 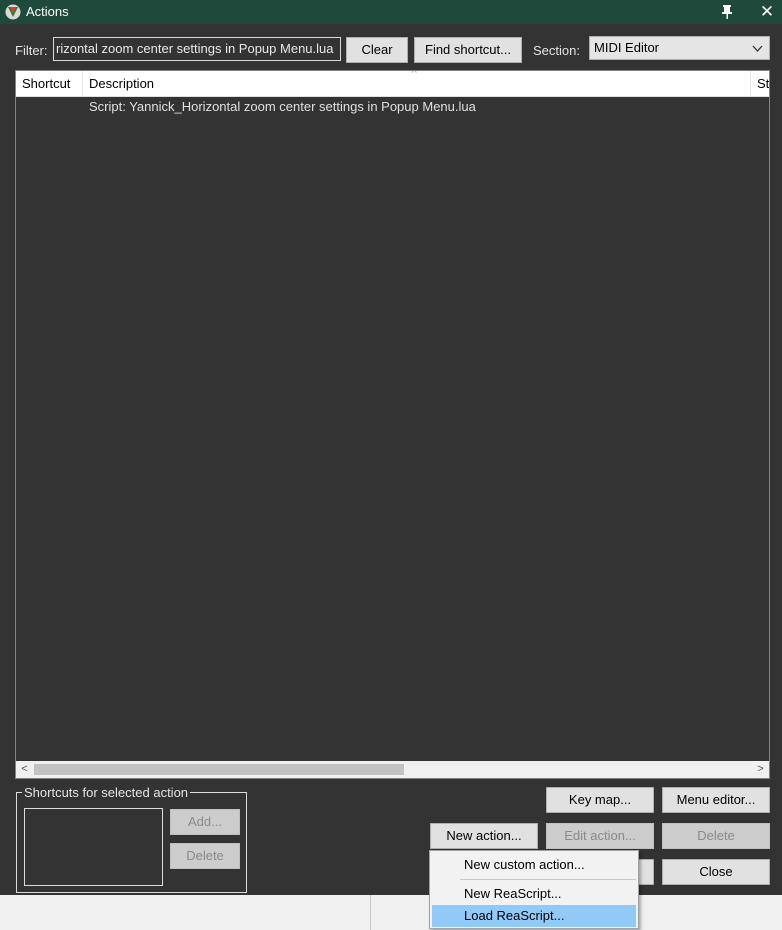 What do you see at coordinates (716, 872) in the screenshot?
I see `close-button: Close` at bounding box center [716, 872].